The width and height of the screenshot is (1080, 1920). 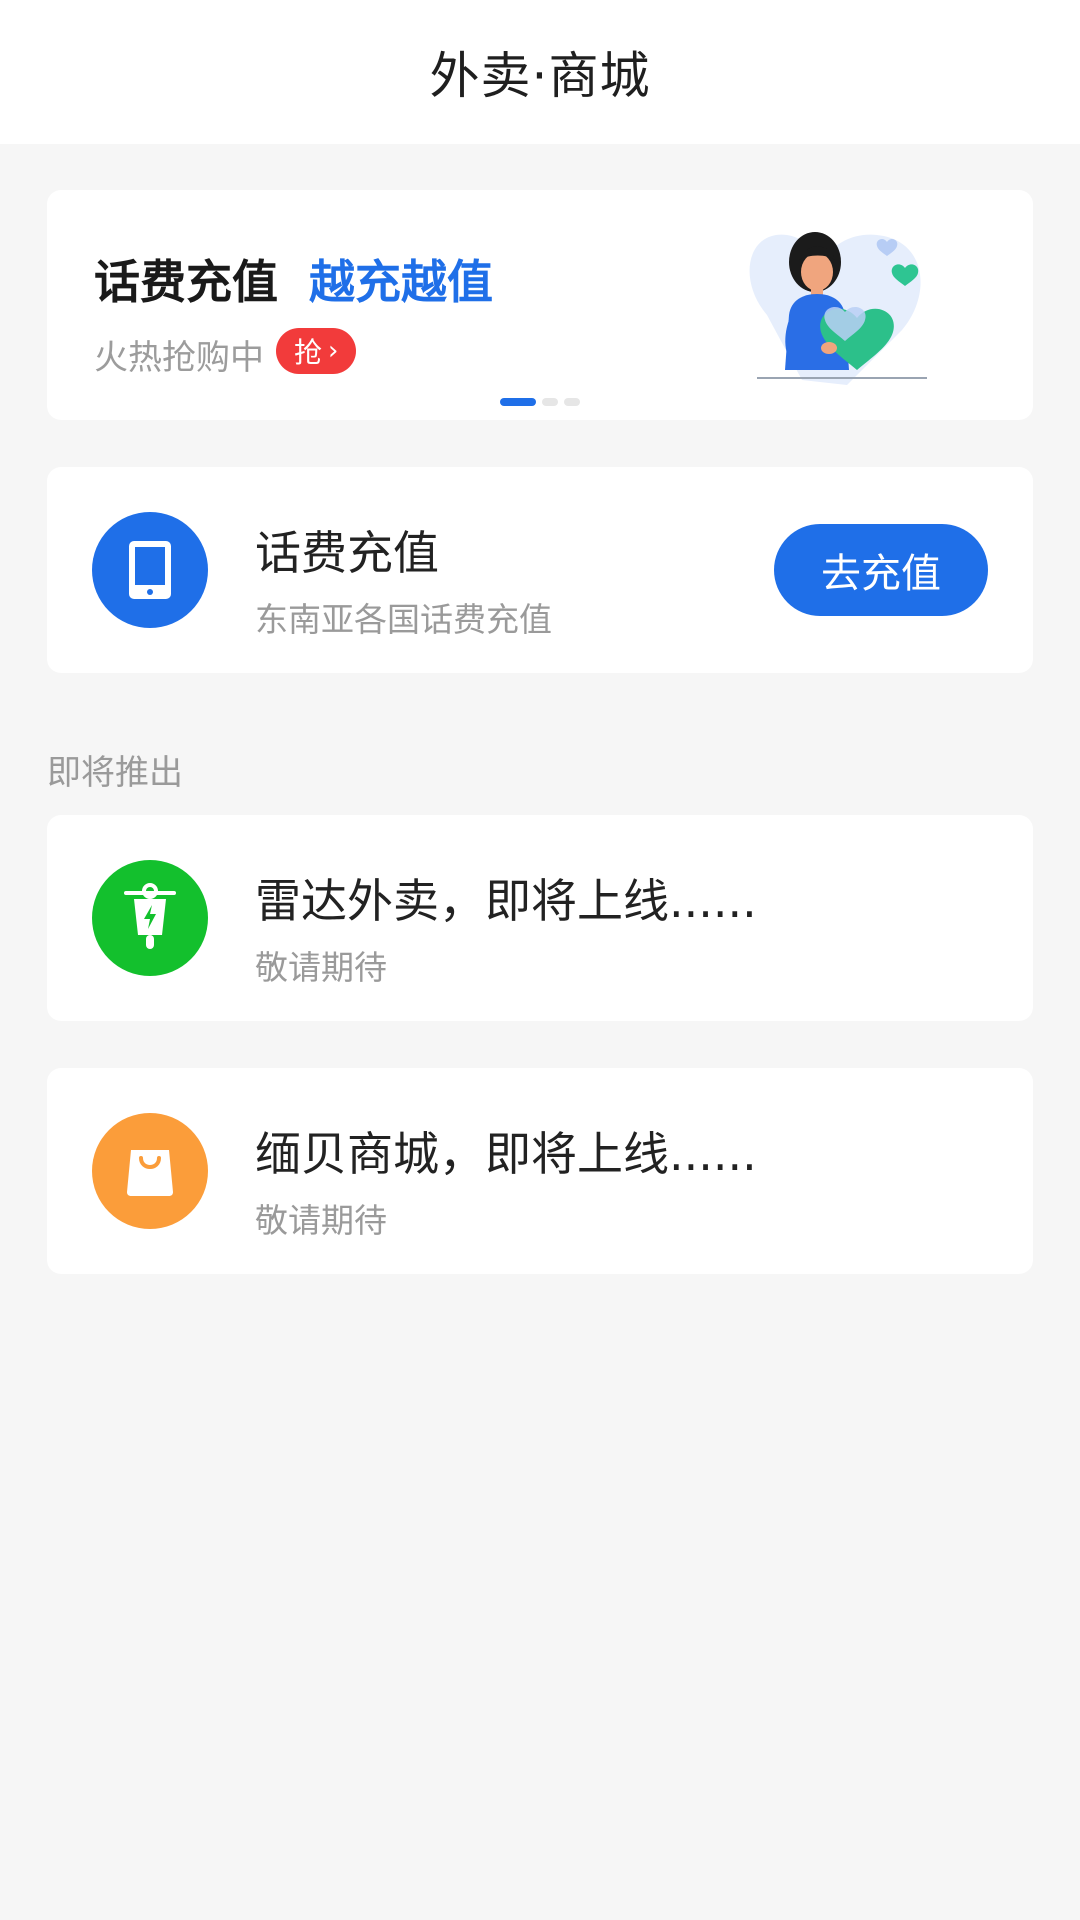 I want to click on woman-holding-heart-illustration, so click(x=838, y=308).